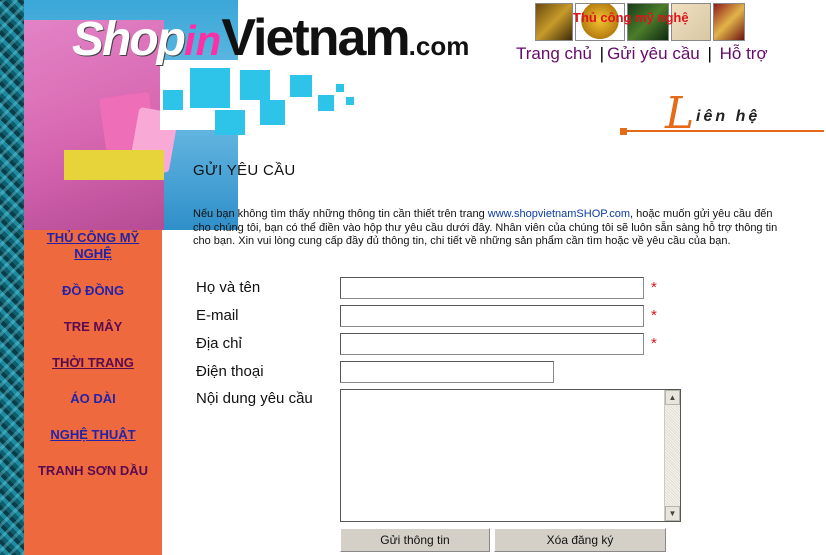  What do you see at coordinates (93, 434) in the screenshot?
I see `sidebar-item-art: NGHỆ THUẬT` at bounding box center [93, 434].